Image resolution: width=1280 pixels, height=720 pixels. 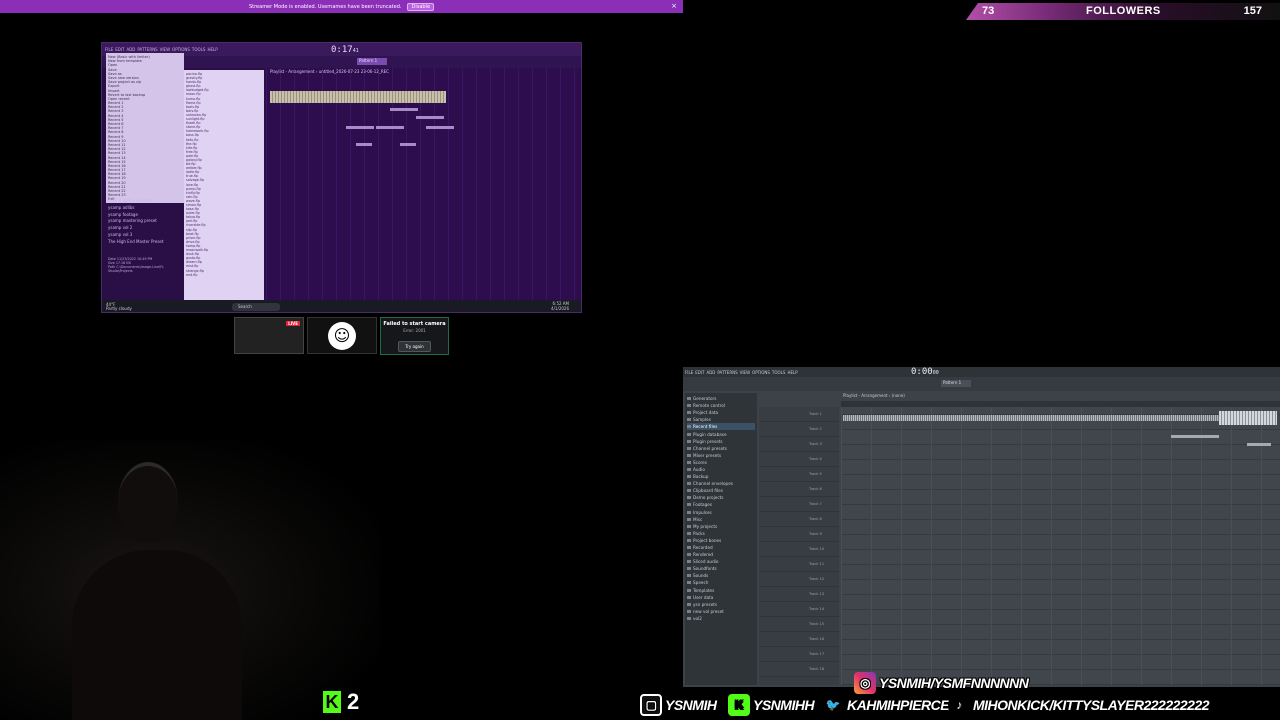 I want to click on track-header: Track 9, so click(x=799, y=534).